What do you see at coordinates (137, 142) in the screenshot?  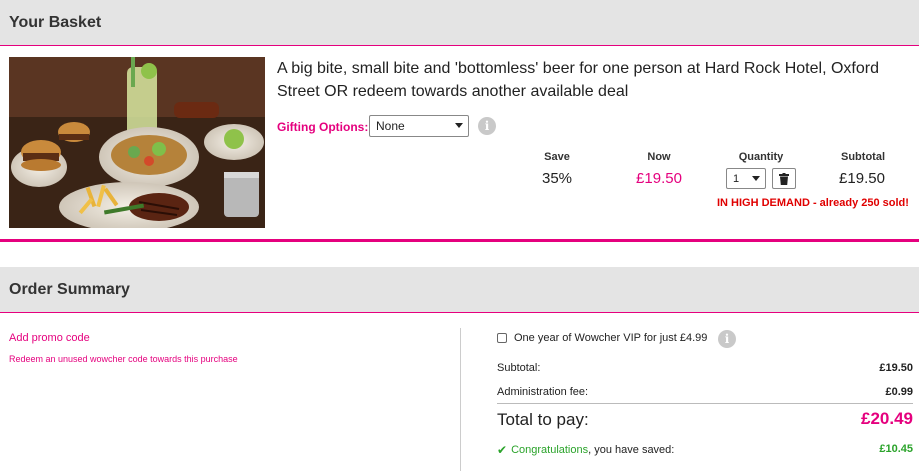 I see `deal-image` at bounding box center [137, 142].